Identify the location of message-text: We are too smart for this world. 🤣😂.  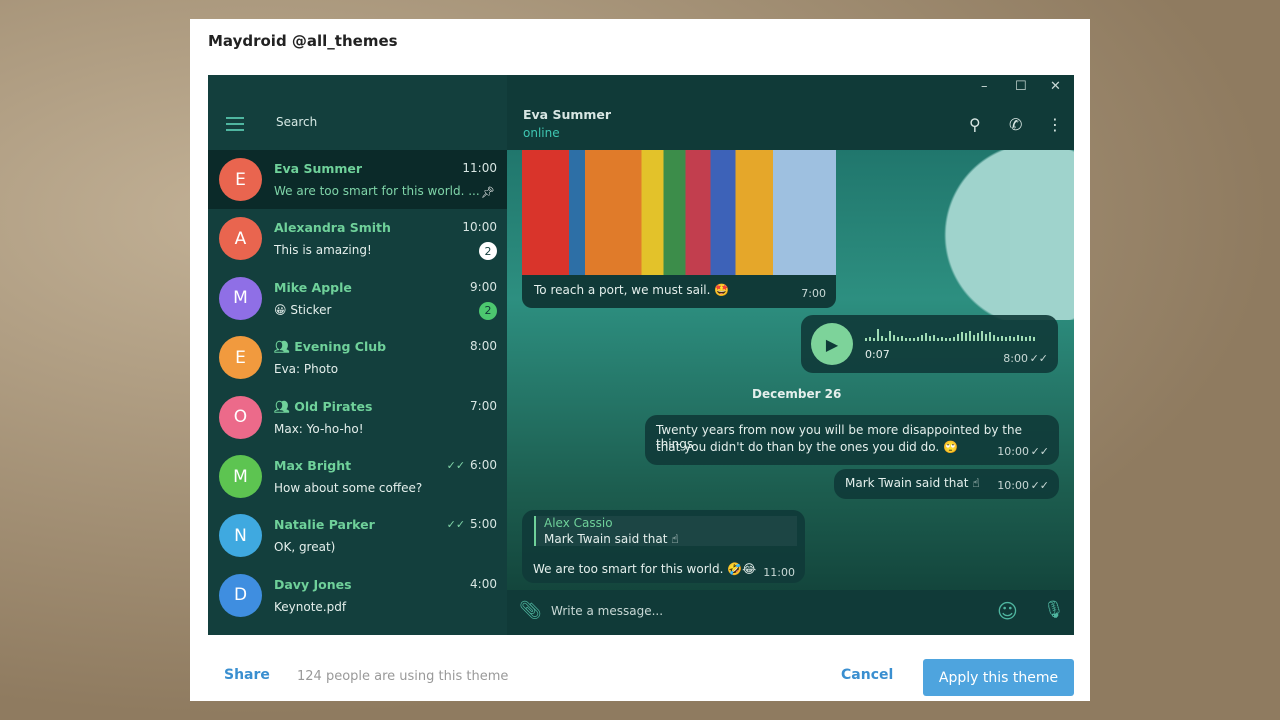
(645, 569).